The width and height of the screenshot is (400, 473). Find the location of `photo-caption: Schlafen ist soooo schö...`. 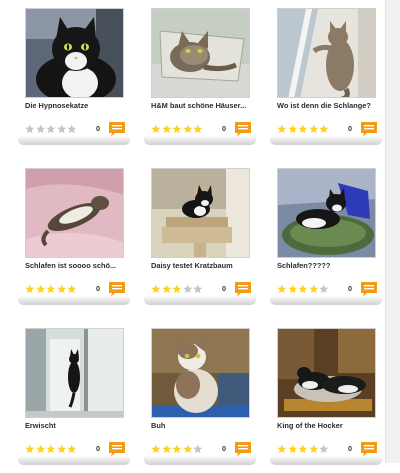

photo-caption: Schlafen ist soooo schö... is located at coordinates (71, 265).